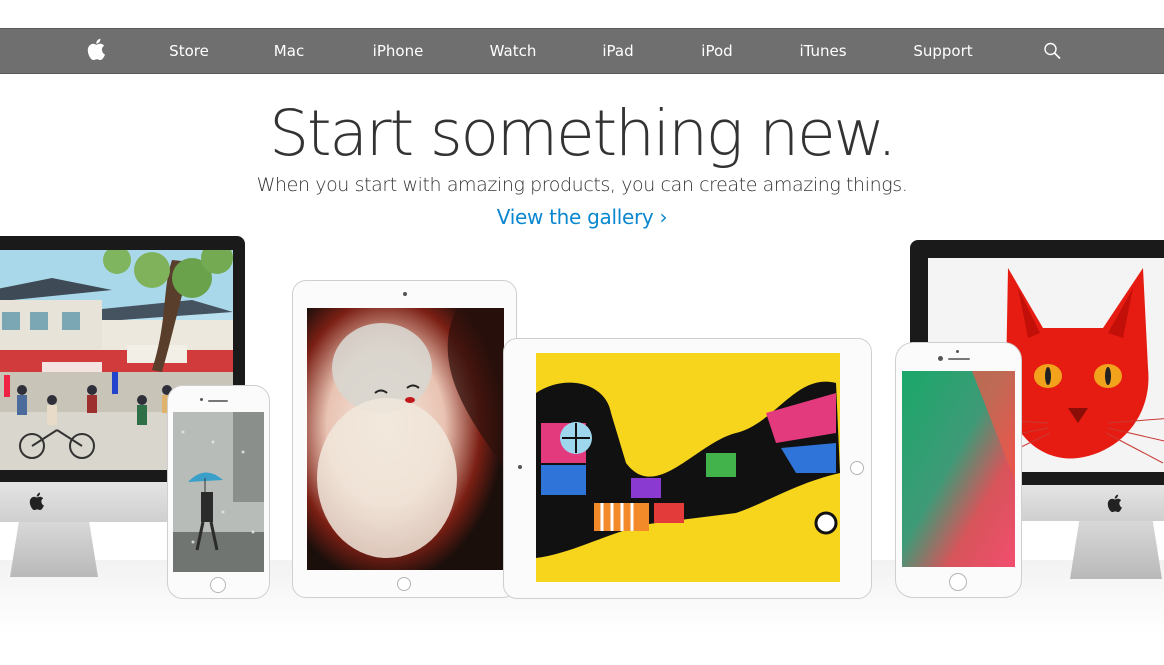  I want to click on imac-right-stand, so click(1116, 550).